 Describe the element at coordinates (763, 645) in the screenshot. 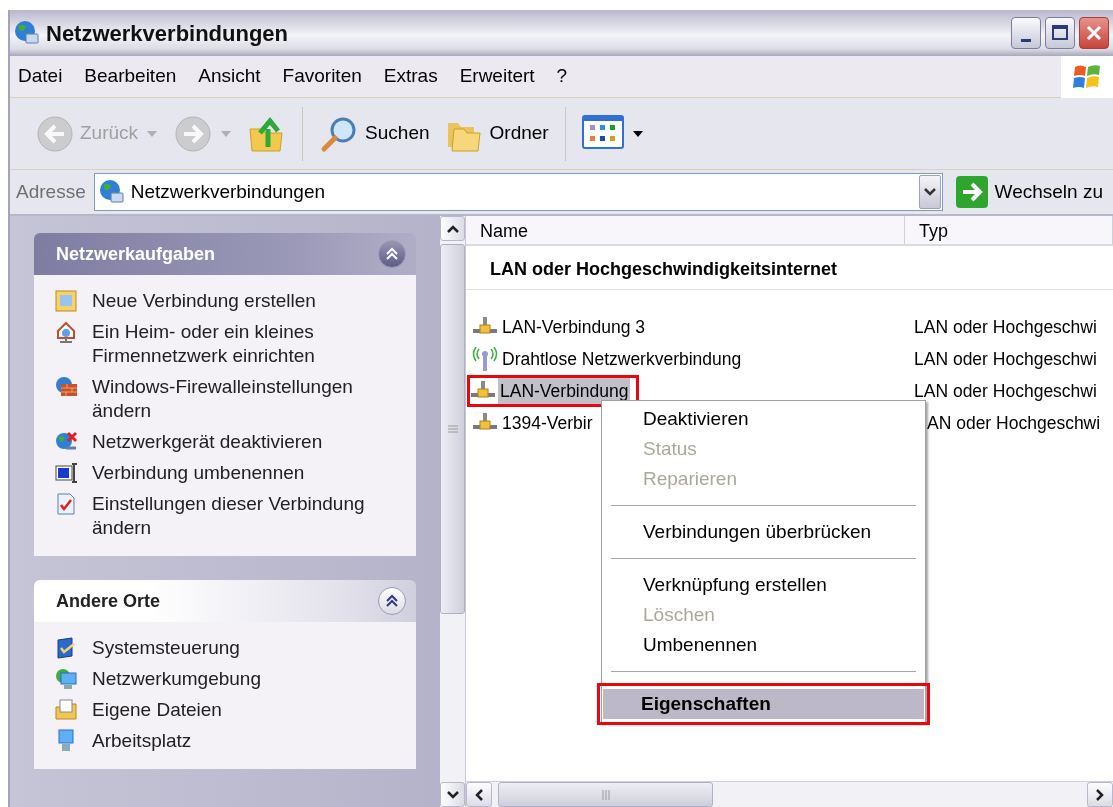

I see `menu-item: Umbenennen` at that location.